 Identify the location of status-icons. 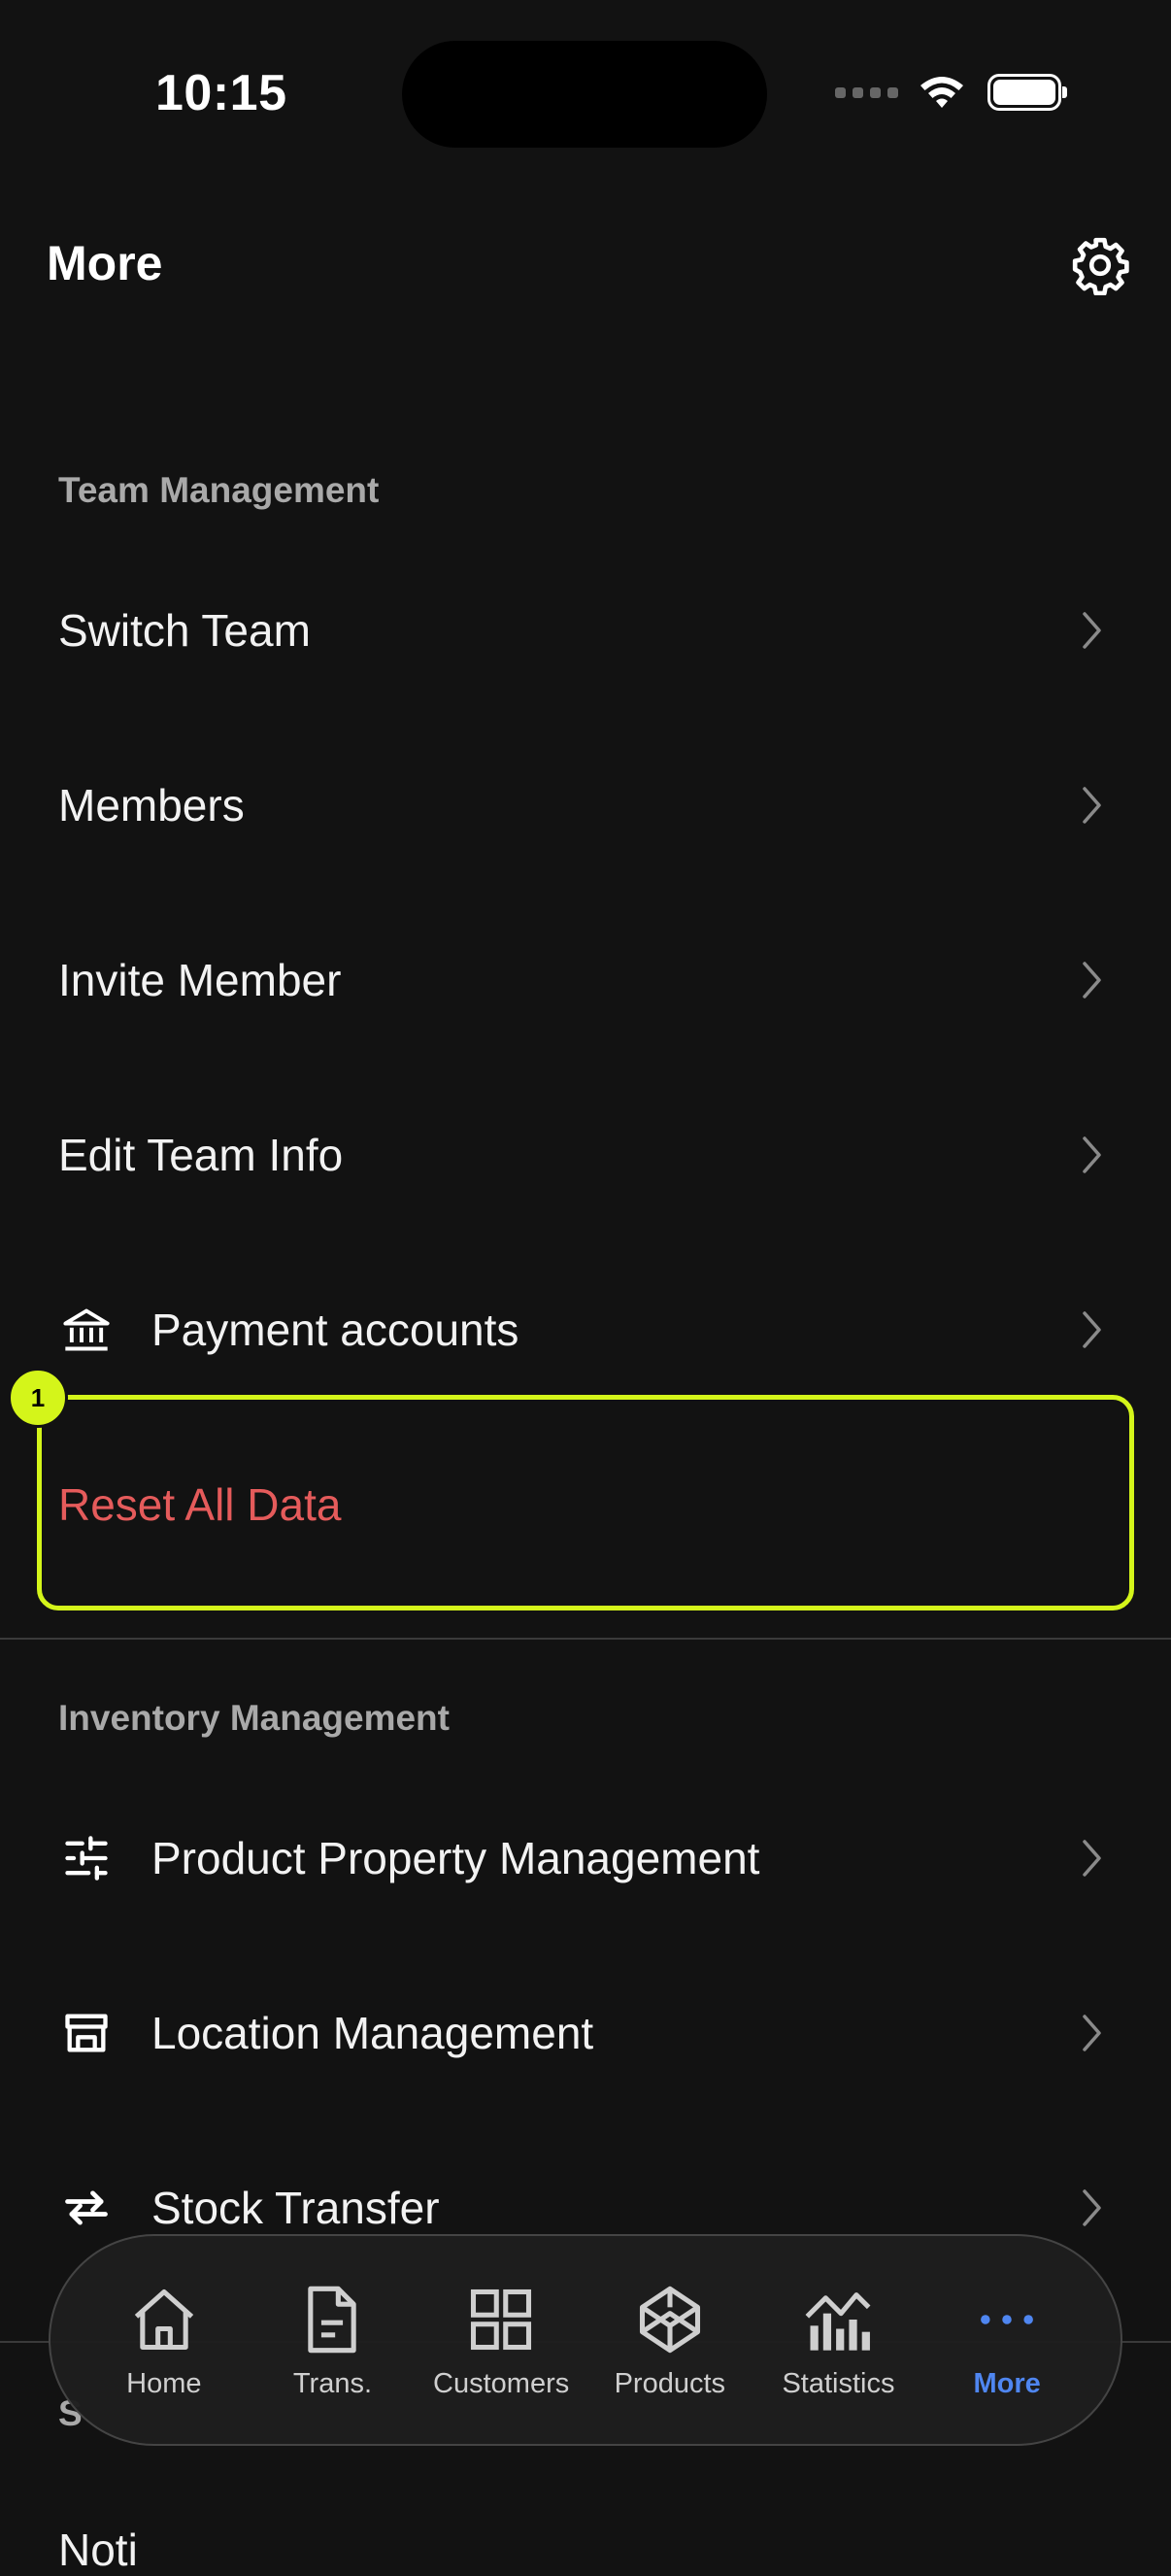
(951, 92).